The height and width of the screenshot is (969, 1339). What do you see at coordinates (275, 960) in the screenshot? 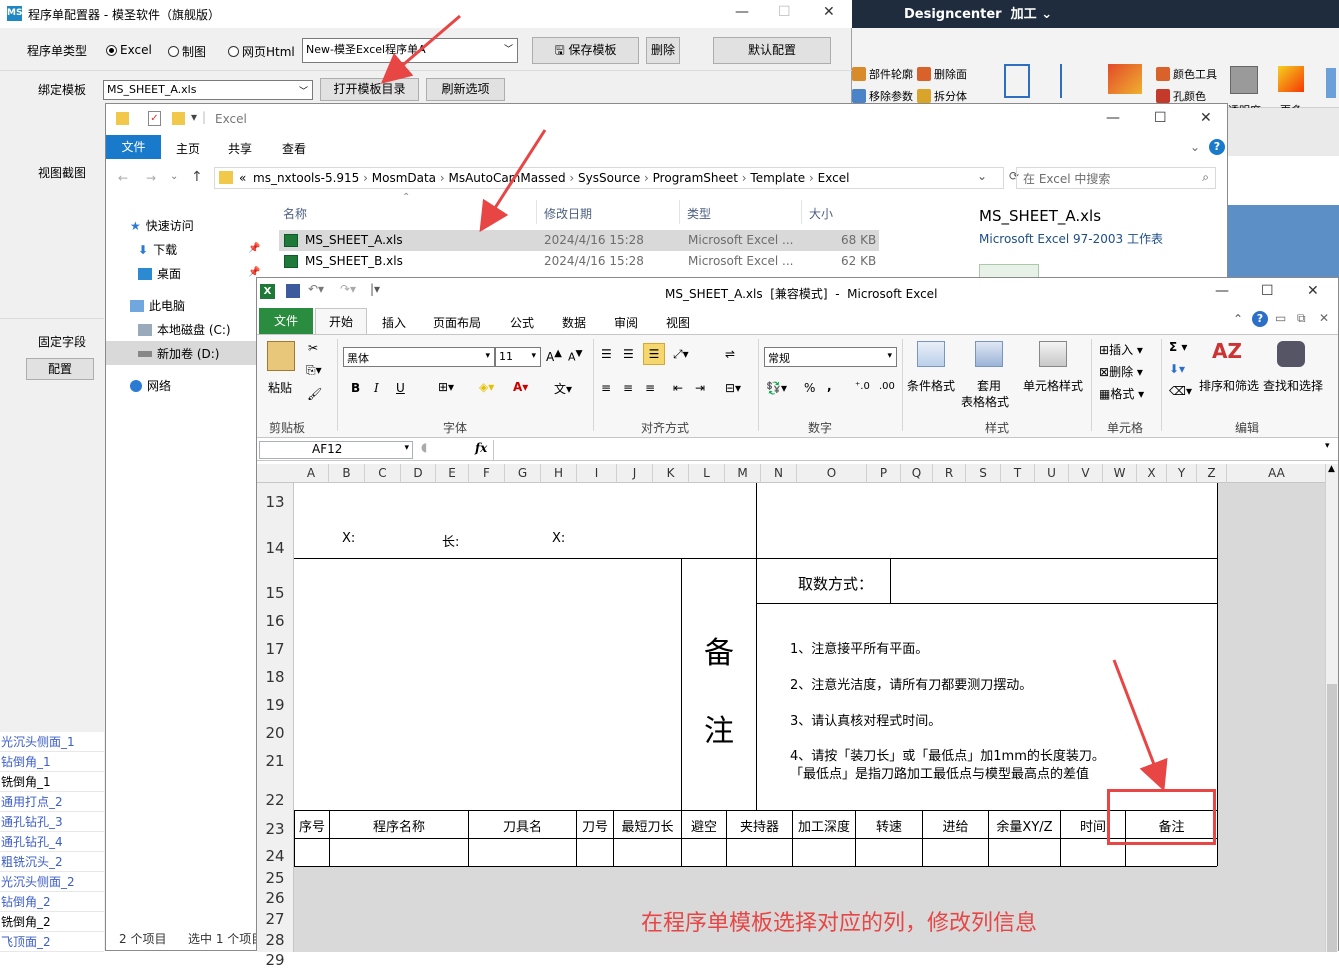
I see `row-header: 29` at bounding box center [275, 960].